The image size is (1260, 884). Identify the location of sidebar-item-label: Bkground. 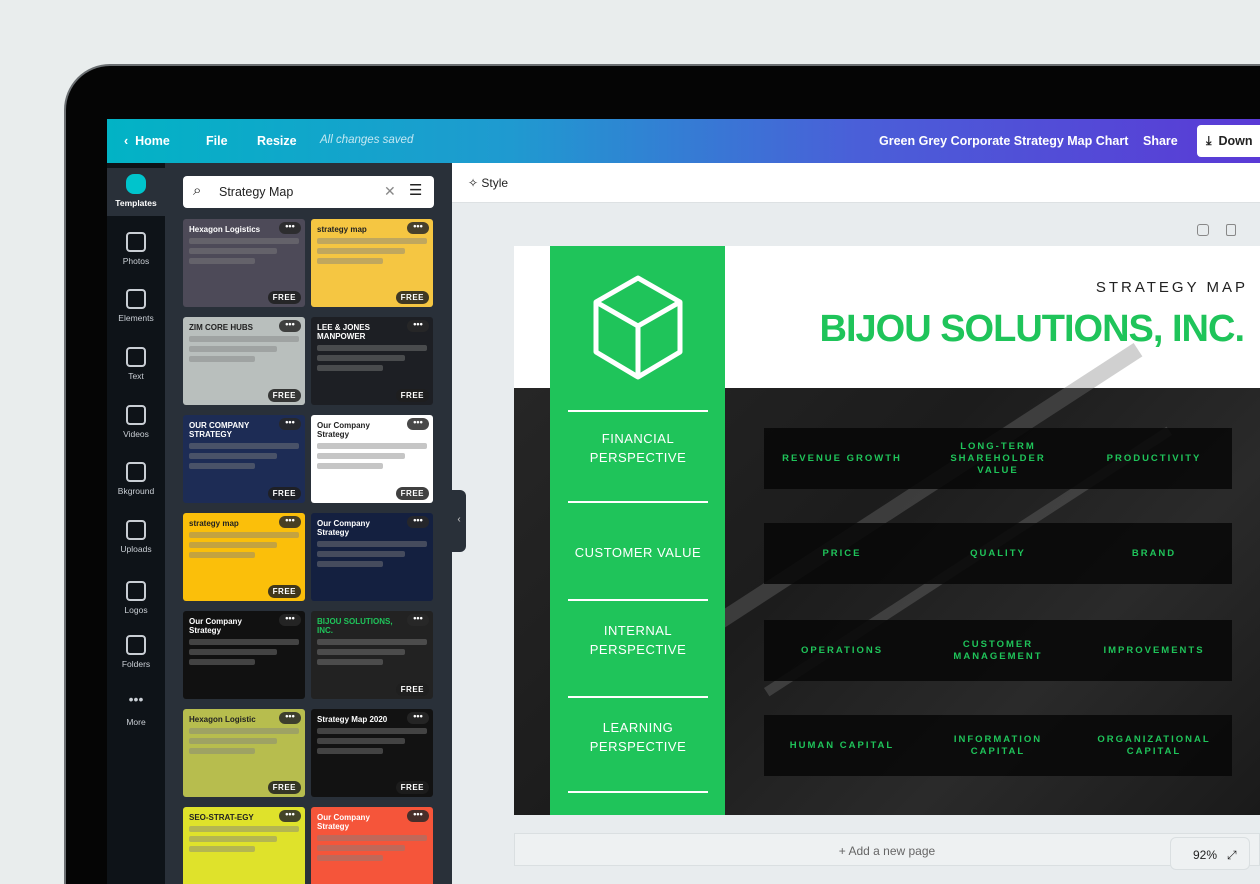
(136, 491).